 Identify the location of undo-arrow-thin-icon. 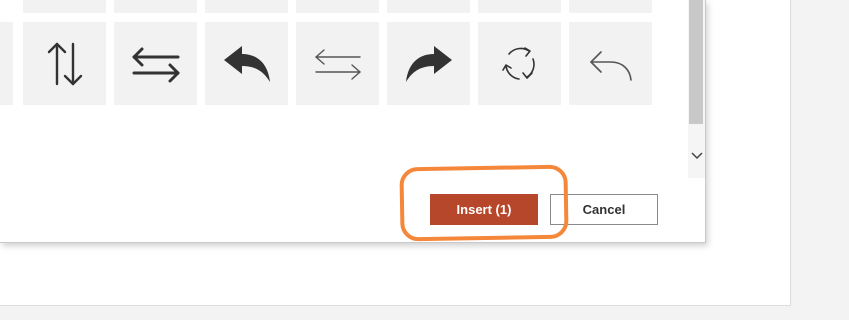
(610, 65).